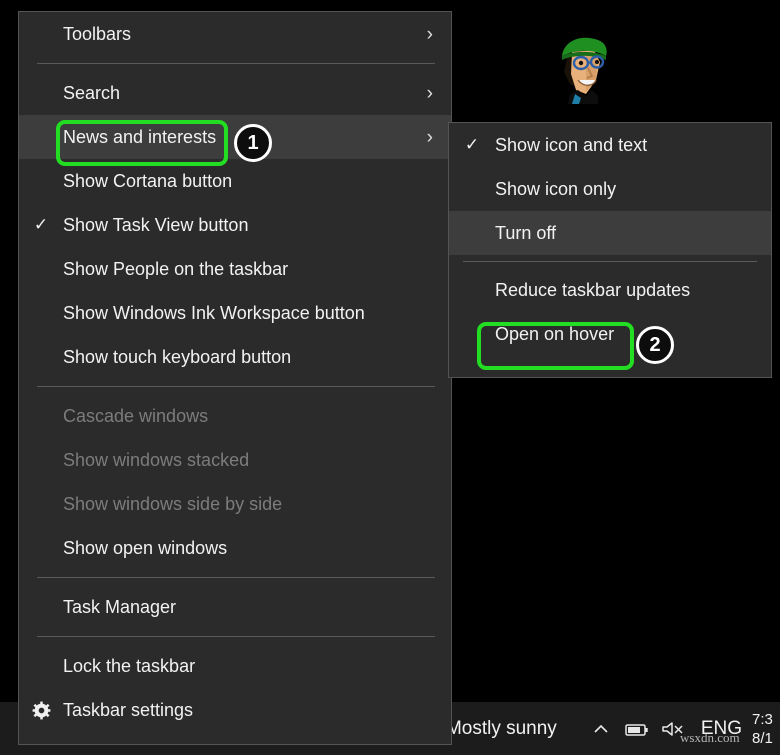 The height and width of the screenshot is (755, 780). Describe the element at coordinates (601, 729) in the screenshot. I see `show-hidden-icons-chevron-up-icon` at that location.